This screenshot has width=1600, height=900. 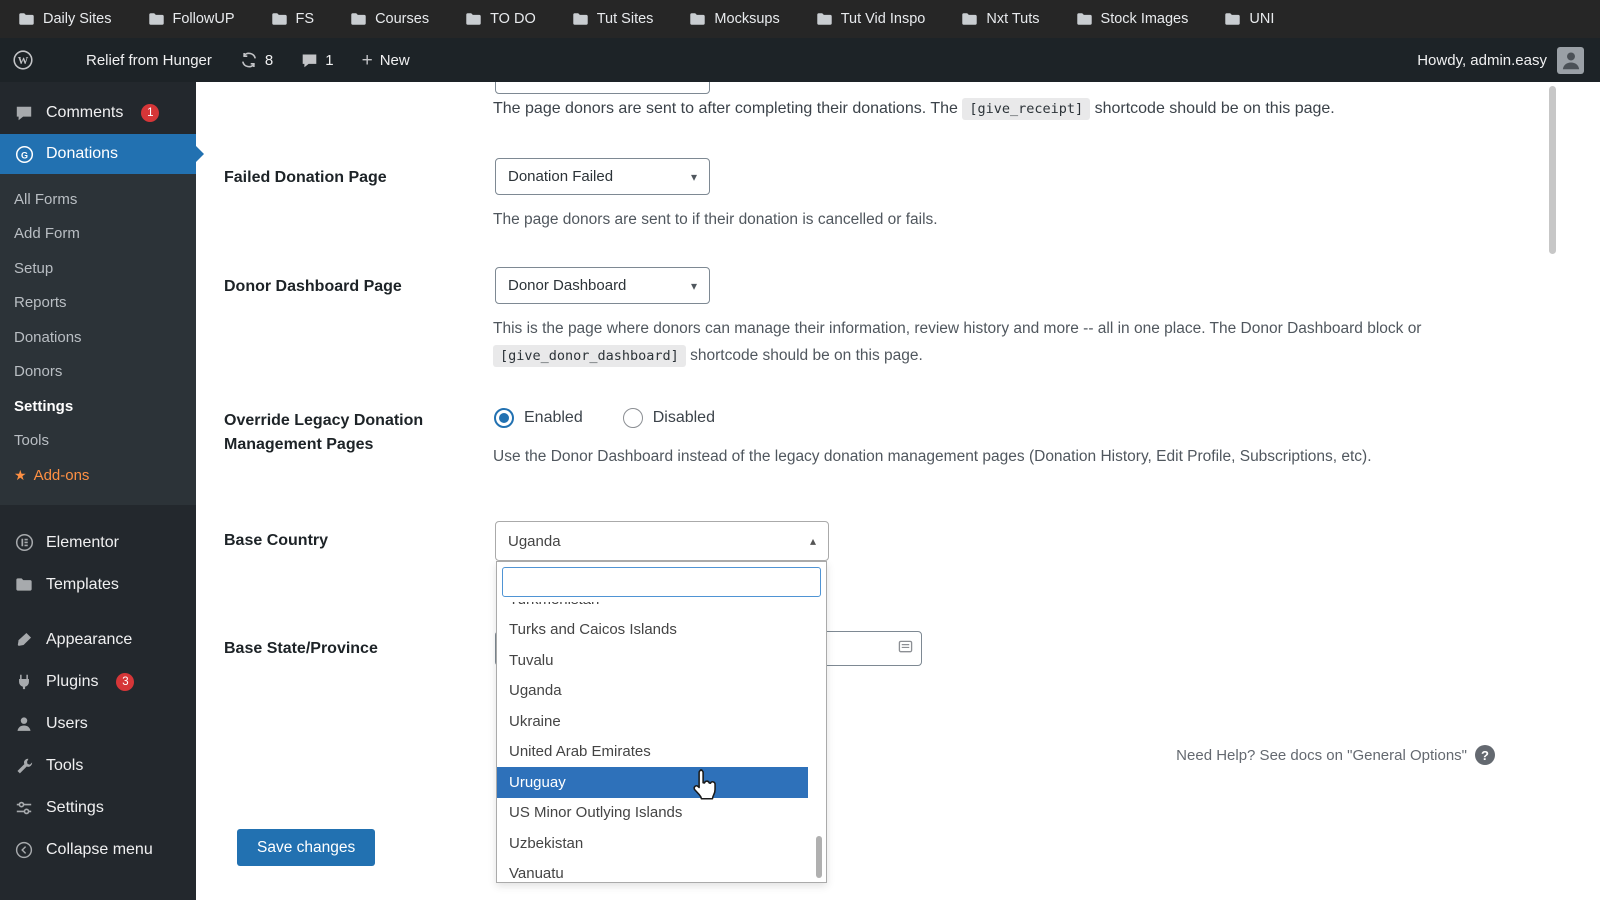 I want to click on bookmark-folder: UNI, so click(x=1249, y=19).